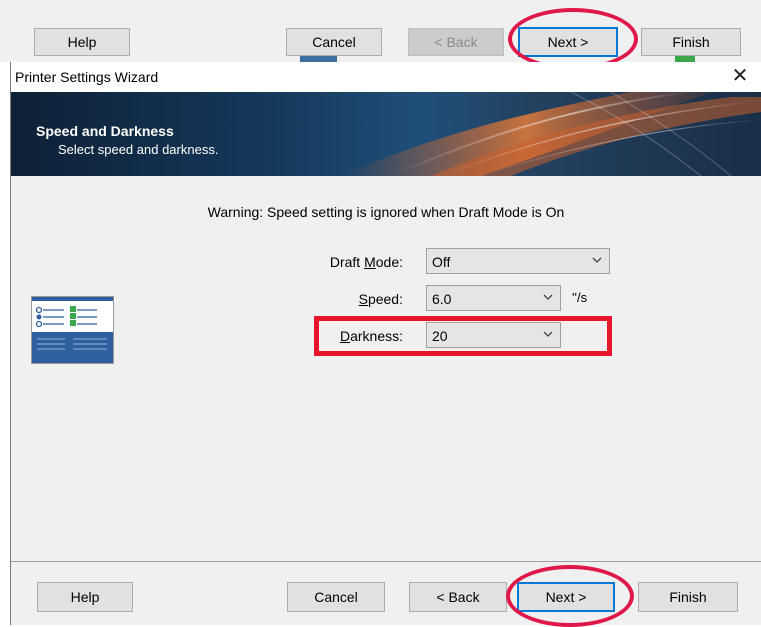 Image resolution: width=761 pixels, height=627 pixels. What do you see at coordinates (493, 335) in the screenshot?
I see `darkness-dropdown: 20` at bounding box center [493, 335].